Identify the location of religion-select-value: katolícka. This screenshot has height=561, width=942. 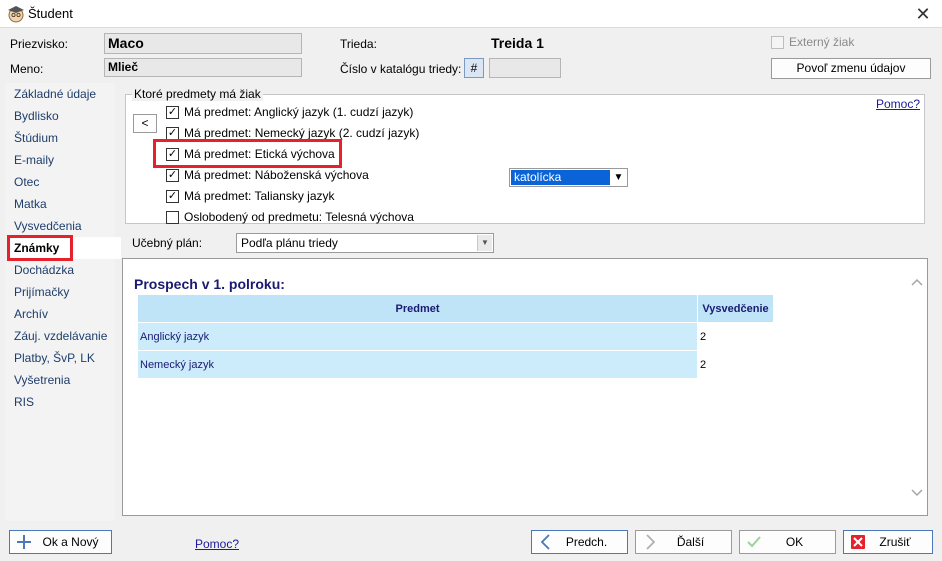
(560, 177).